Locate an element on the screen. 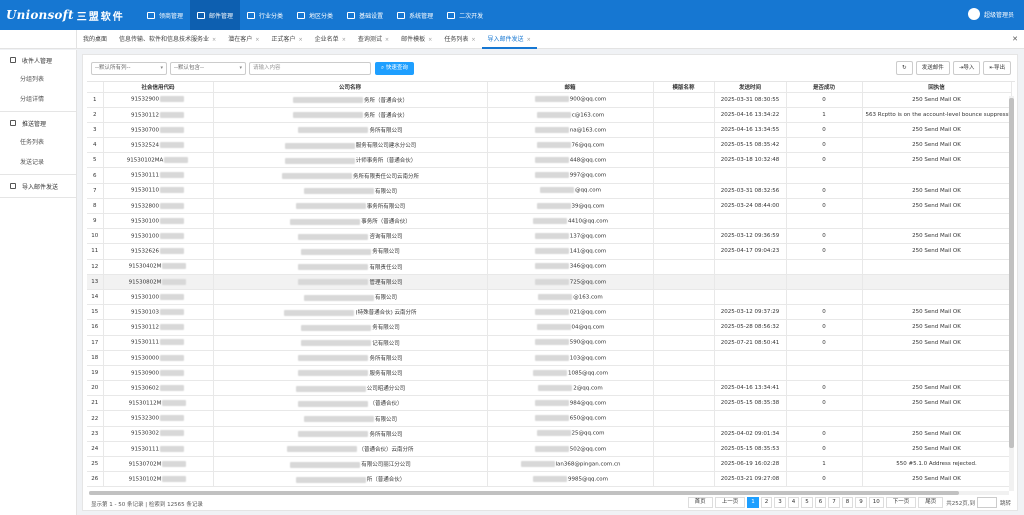  prev-page-button: 上一页 is located at coordinates (730, 502).